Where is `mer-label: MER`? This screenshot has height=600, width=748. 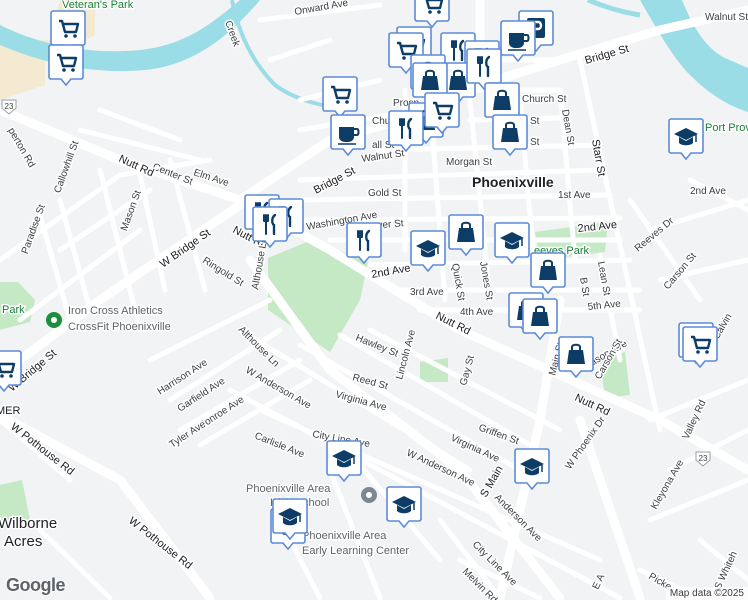
mer-label: MER is located at coordinates (10, 411).